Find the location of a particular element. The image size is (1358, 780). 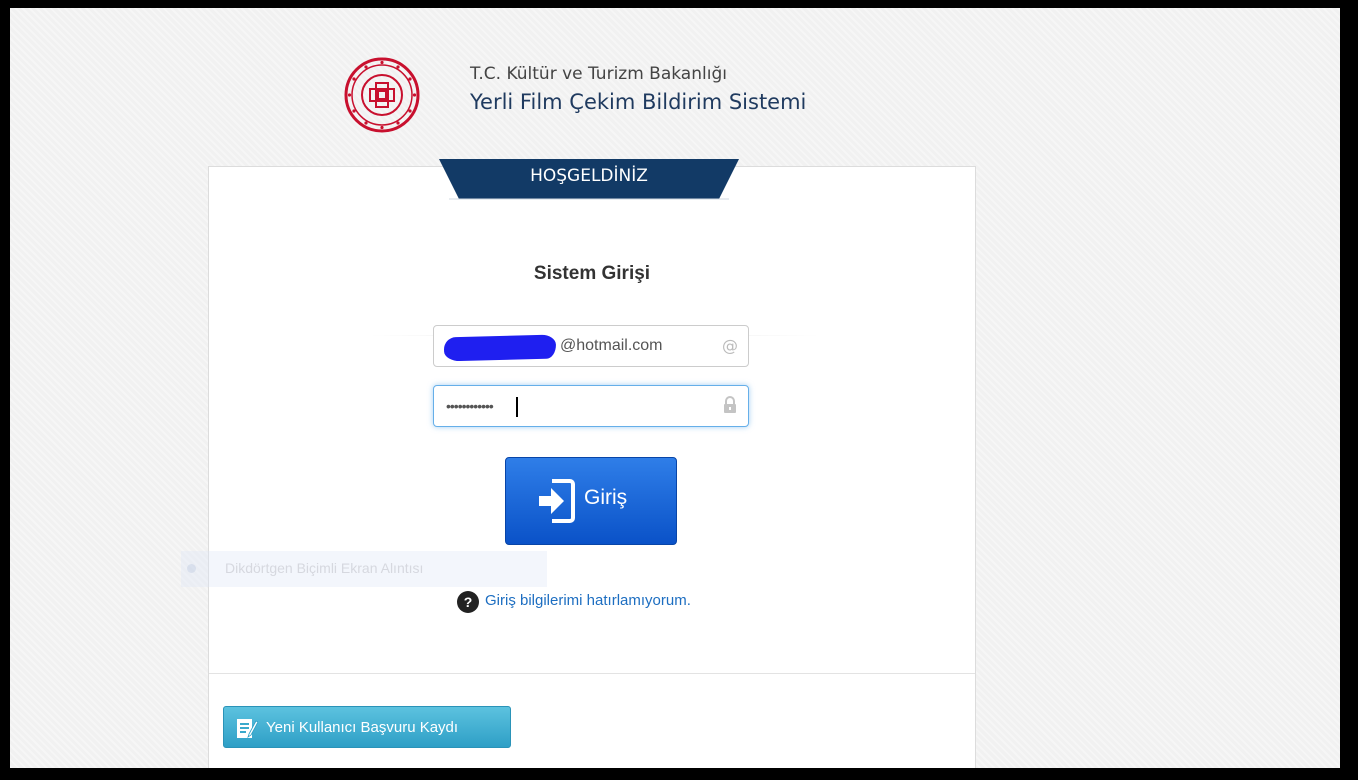

lock-icon is located at coordinates (730, 407).